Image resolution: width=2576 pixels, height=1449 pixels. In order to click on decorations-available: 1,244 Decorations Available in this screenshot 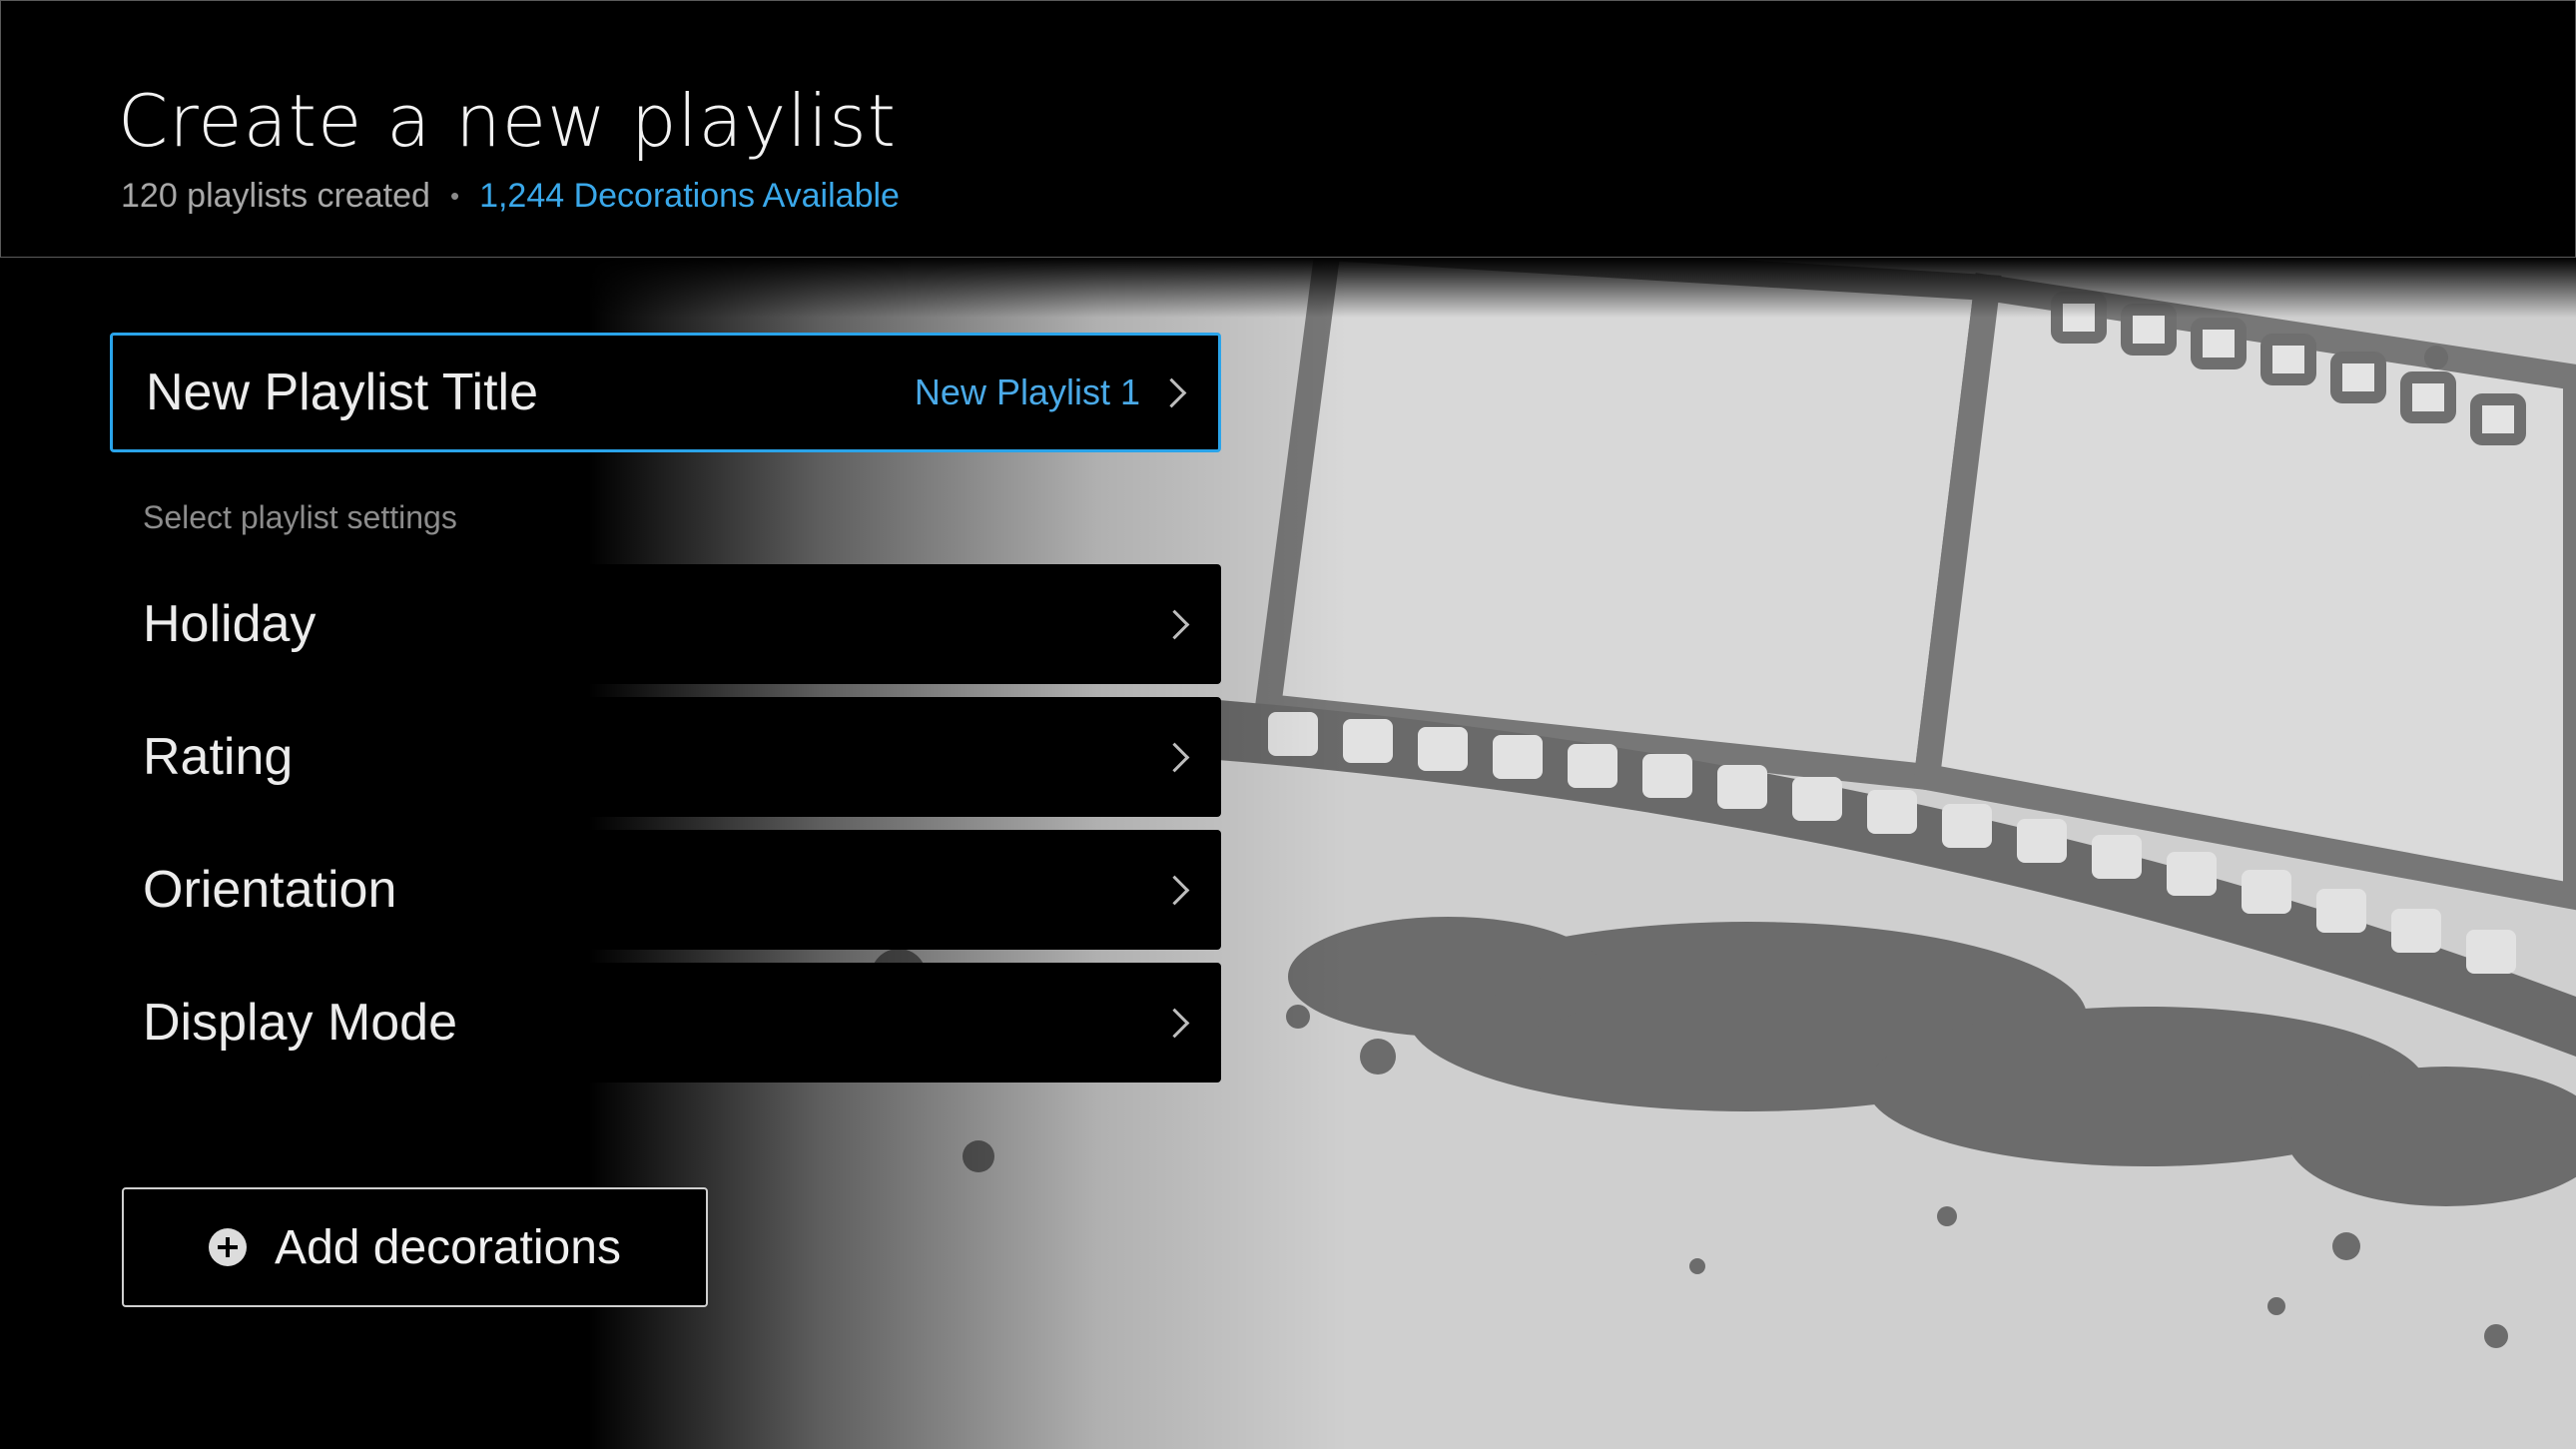, I will do `click(689, 196)`.